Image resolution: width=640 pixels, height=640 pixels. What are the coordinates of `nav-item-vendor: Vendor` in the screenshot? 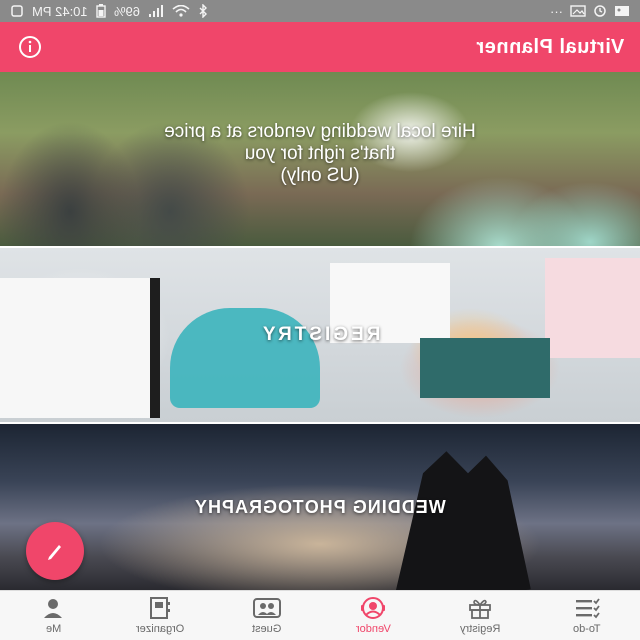 It's located at (373, 615).